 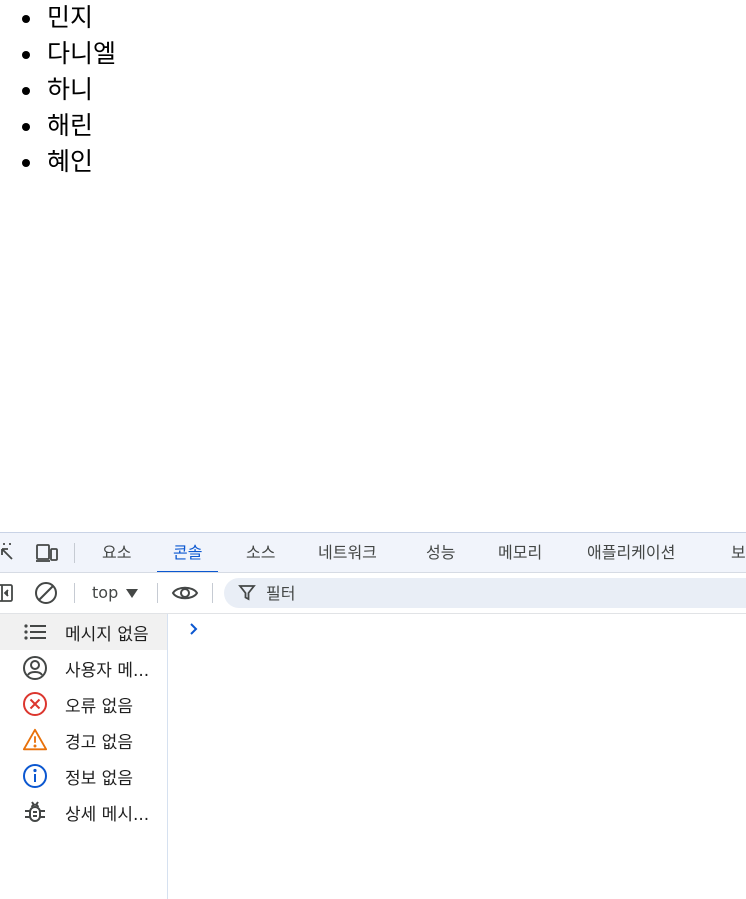 I want to click on list-item-text: 혜인, so click(x=70, y=161).